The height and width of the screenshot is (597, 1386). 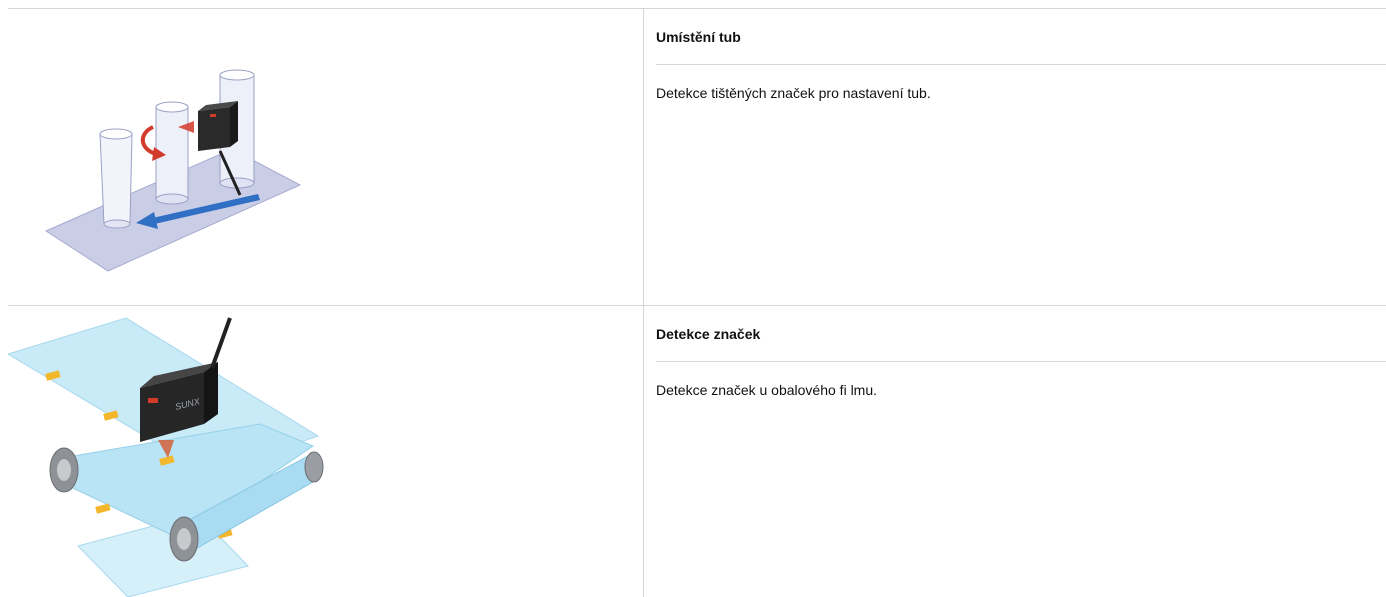 What do you see at coordinates (767, 390) in the screenshot?
I see `row-description: Detekce značek u obalového fi lmu.` at bounding box center [767, 390].